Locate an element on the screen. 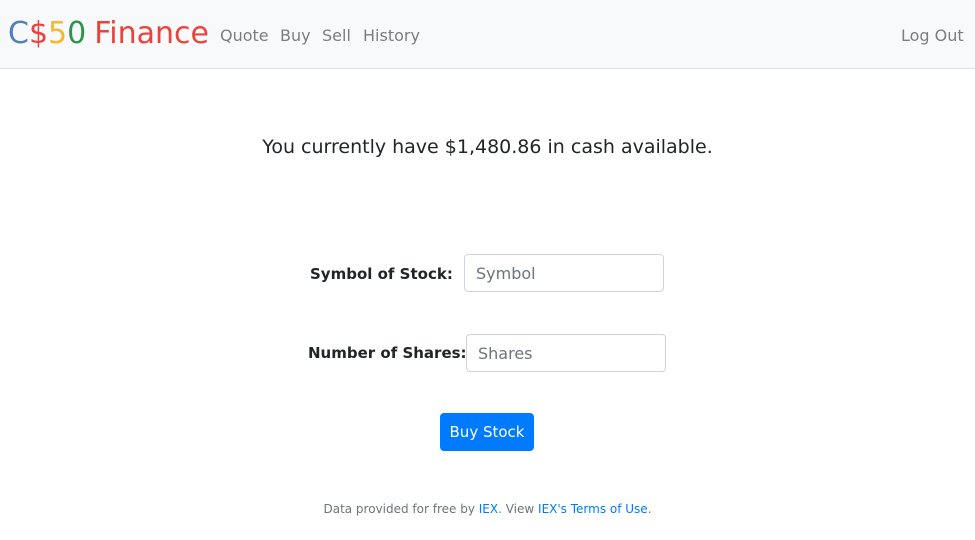 The image size is (975, 540). brand-finance: Finance is located at coordinates (152, 33).